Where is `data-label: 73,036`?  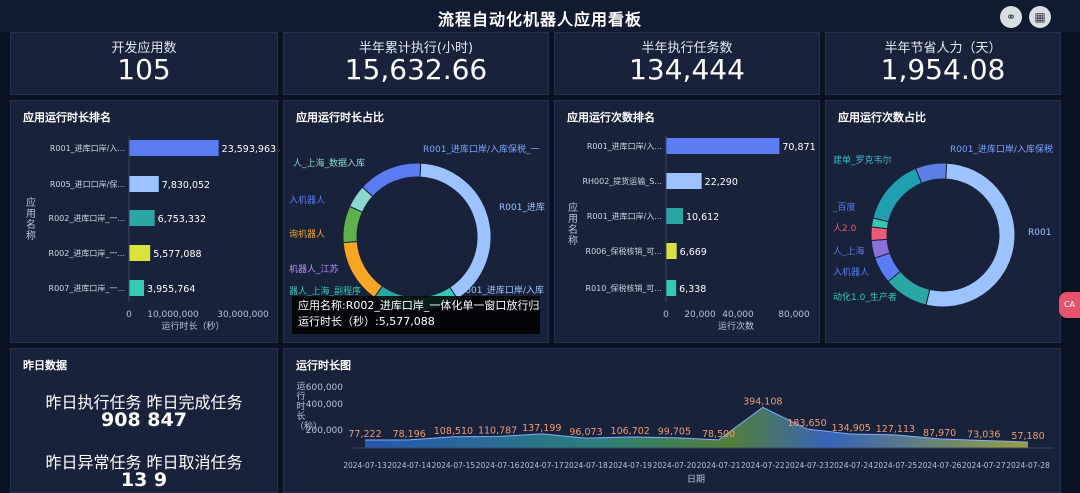 data-label: 73,036 is located at coordinates (983, 434).